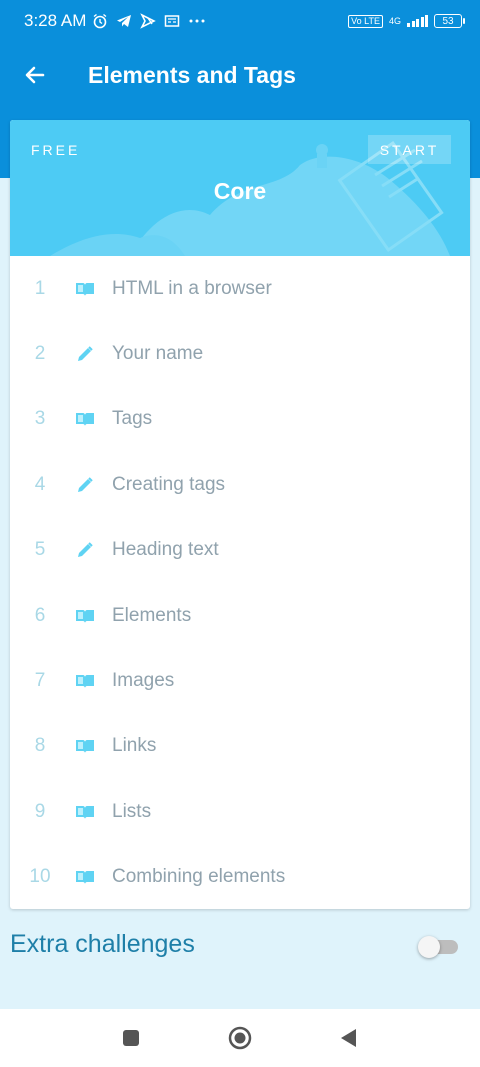 The image size is (480, 1067). Describe the element at coordinates (394, 21) in the screenshot. I see `network-type: 4G` at that location.